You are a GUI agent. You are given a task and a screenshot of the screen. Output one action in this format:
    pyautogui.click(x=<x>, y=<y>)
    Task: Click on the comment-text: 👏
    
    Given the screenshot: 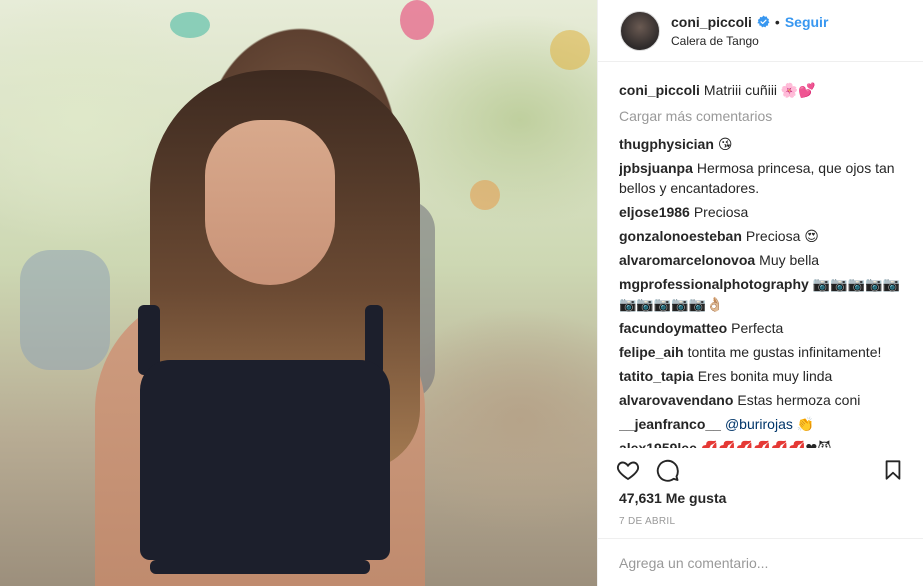 What is the action you would take?
    pyautogui.click(x=805, y=424)
    